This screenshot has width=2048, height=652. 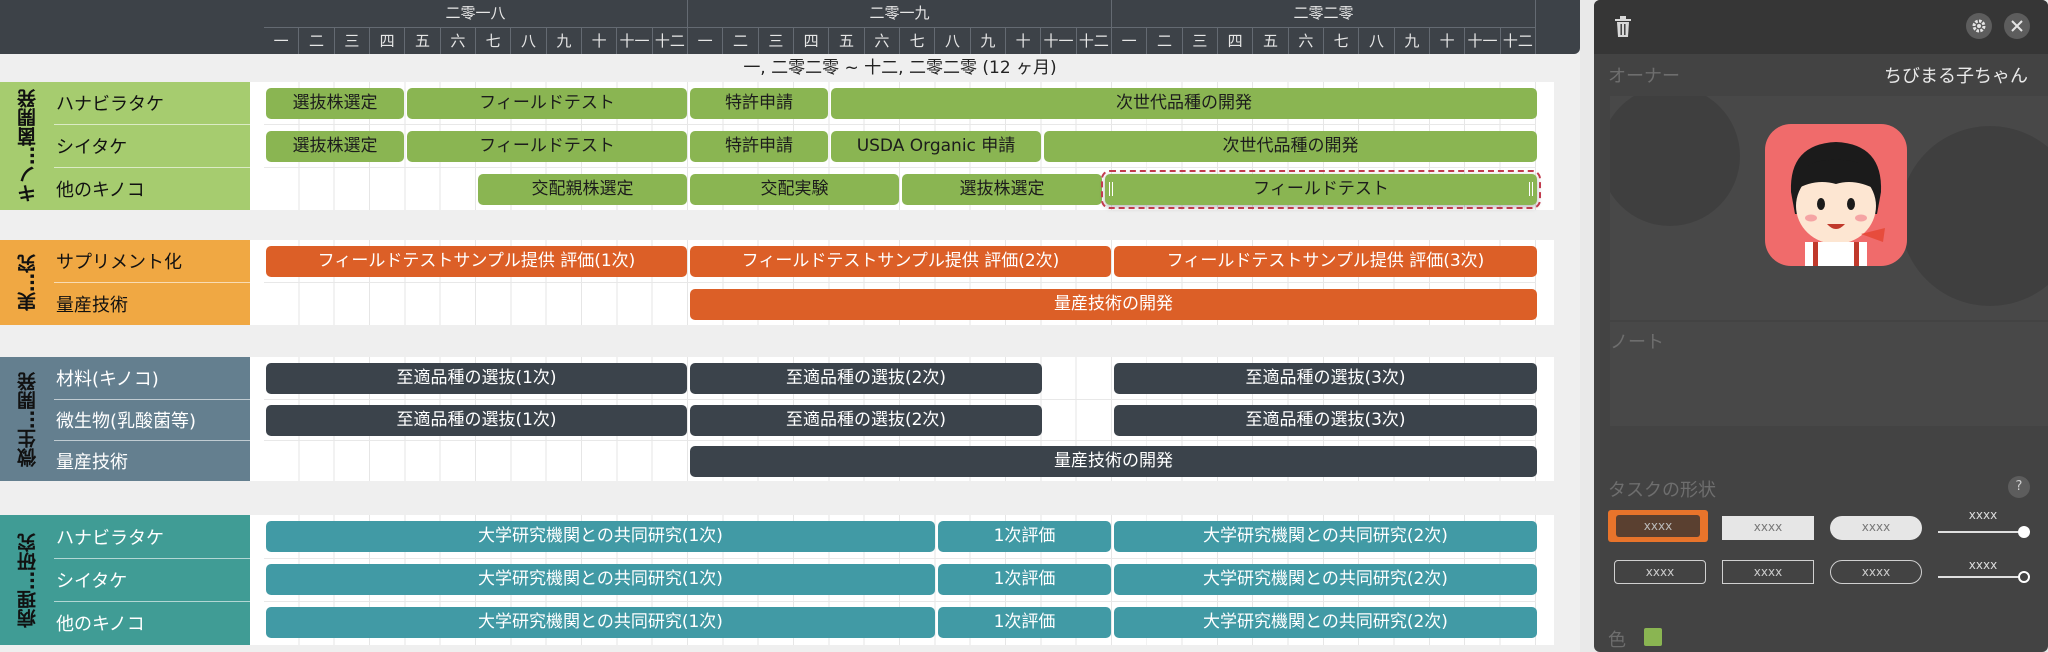 What do you see at coordinates (1617, 640) in the screenshot?
I see `color-label: 色` at bounding box center [1617, 640].